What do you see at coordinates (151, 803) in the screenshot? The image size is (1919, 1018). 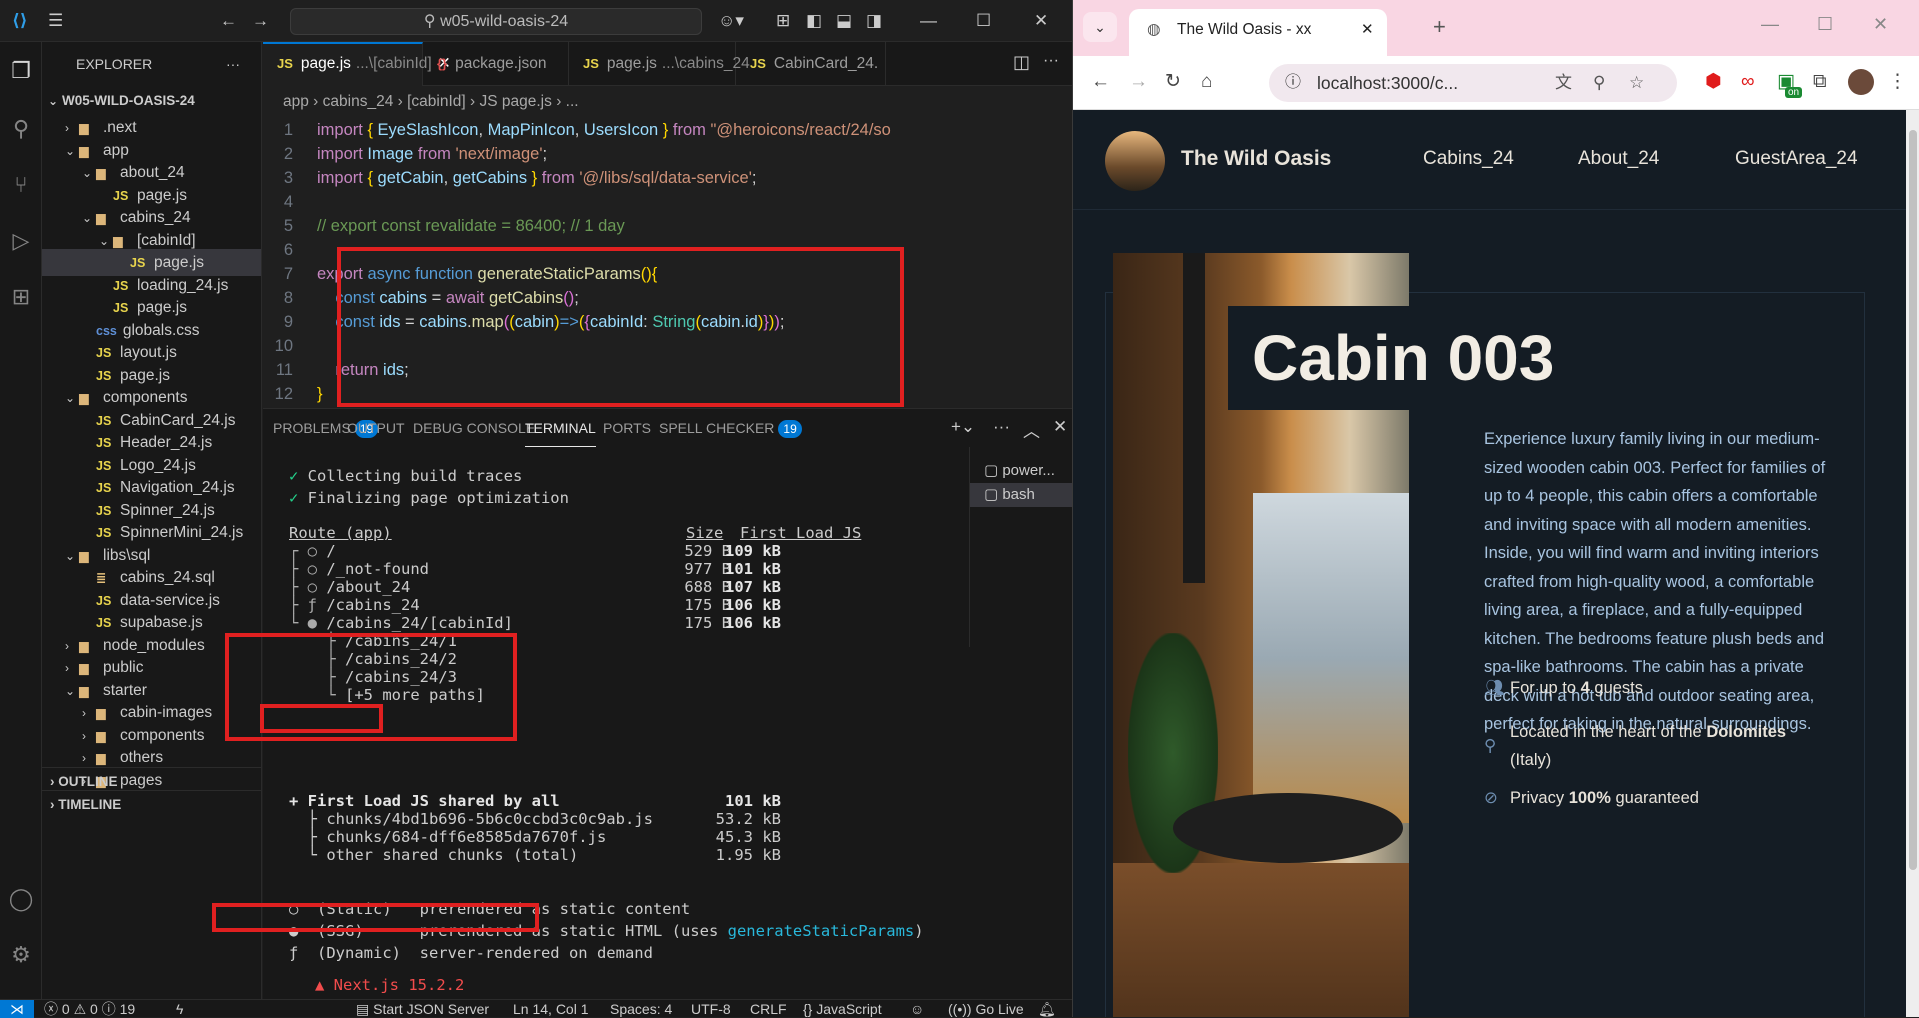 I see `timeline-section: › TIMELINE` at bounding box center [151, 803].